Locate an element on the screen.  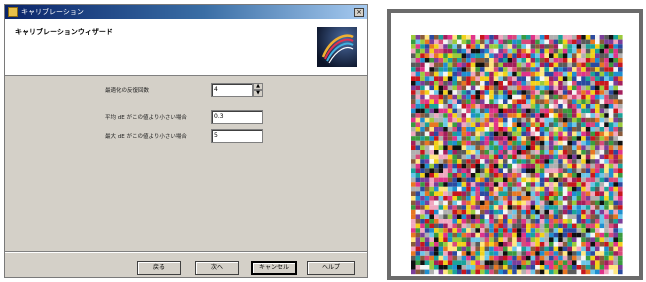
max-de-input: 5 is located at coordinates (237, 136).